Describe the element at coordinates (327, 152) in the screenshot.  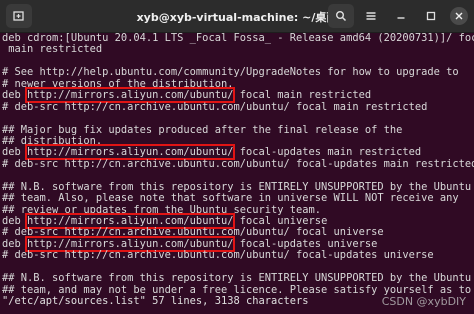
I see `line-text: focal-updates main restricted` at that location.